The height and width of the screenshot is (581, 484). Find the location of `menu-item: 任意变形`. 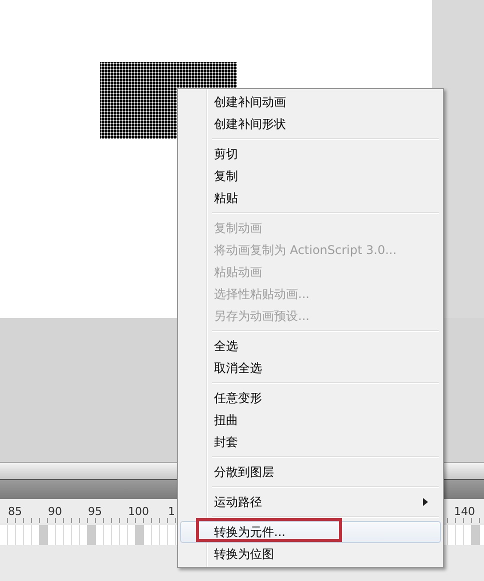

menu-item: 任意变形 is located at coordinates (310, 398).